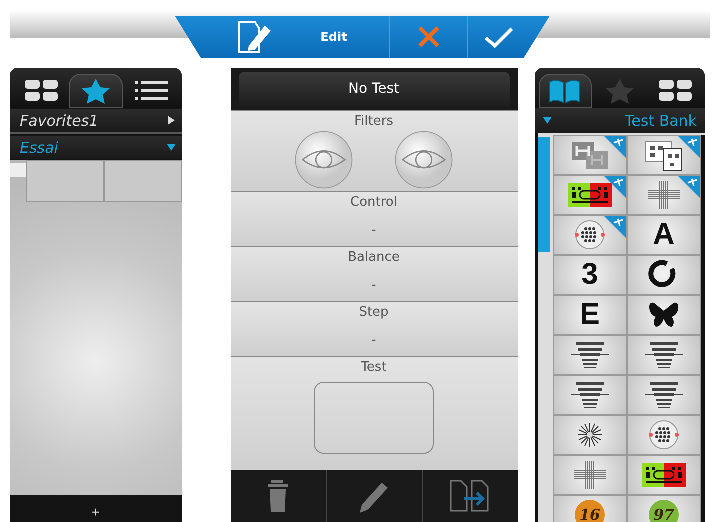  I want to click on grid-corner-cell, so click(18, 170).